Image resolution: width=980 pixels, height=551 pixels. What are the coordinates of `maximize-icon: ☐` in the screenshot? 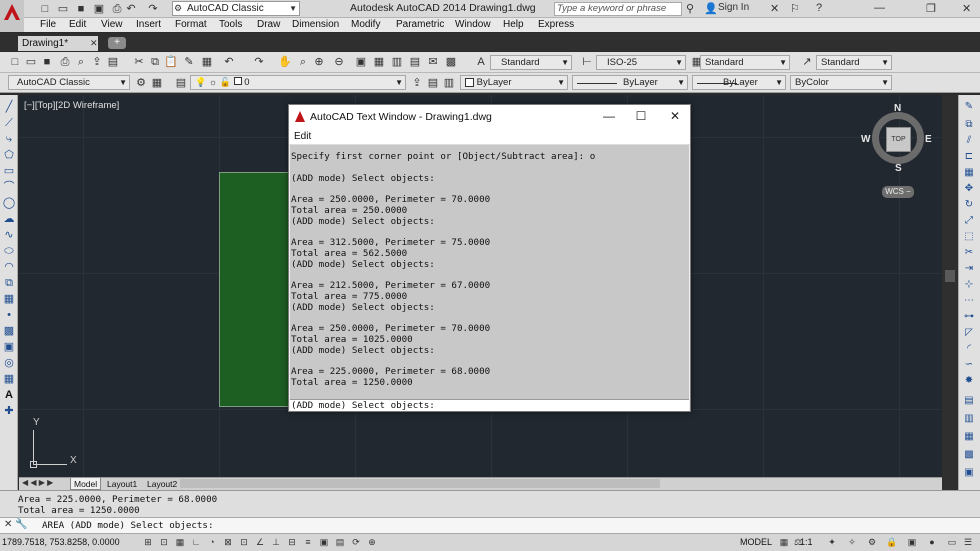 It's located at (641, 116).